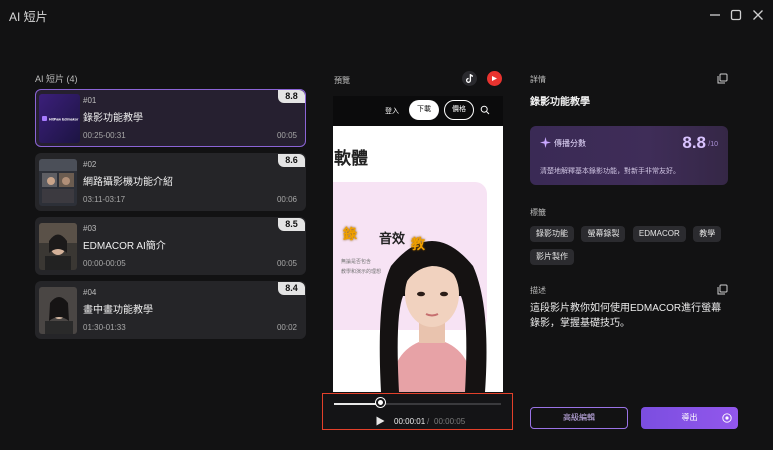  I want to click on clip-score-badge: 8.5, so click(291, 224).